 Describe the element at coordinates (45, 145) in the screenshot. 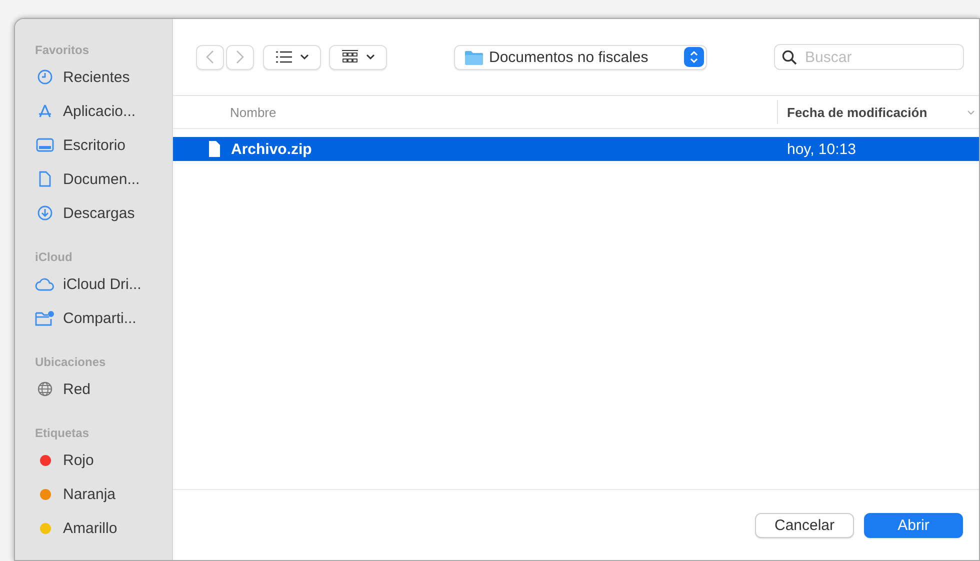

I see `desktop-icon` at that location.